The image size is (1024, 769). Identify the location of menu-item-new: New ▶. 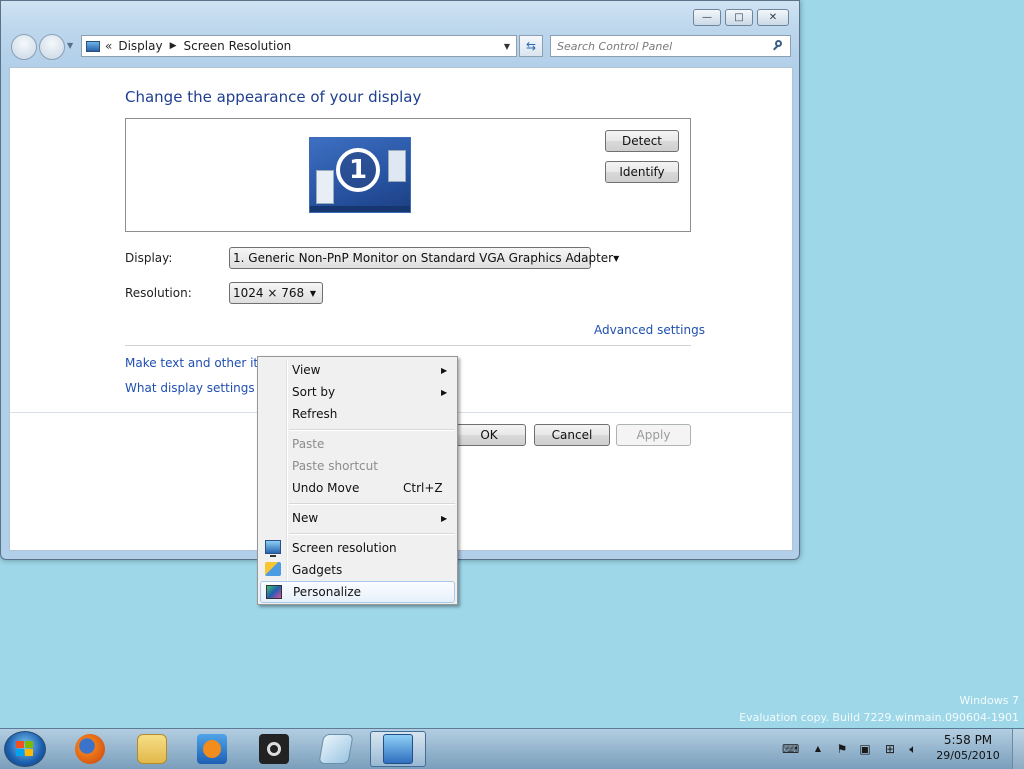
(357, 518).